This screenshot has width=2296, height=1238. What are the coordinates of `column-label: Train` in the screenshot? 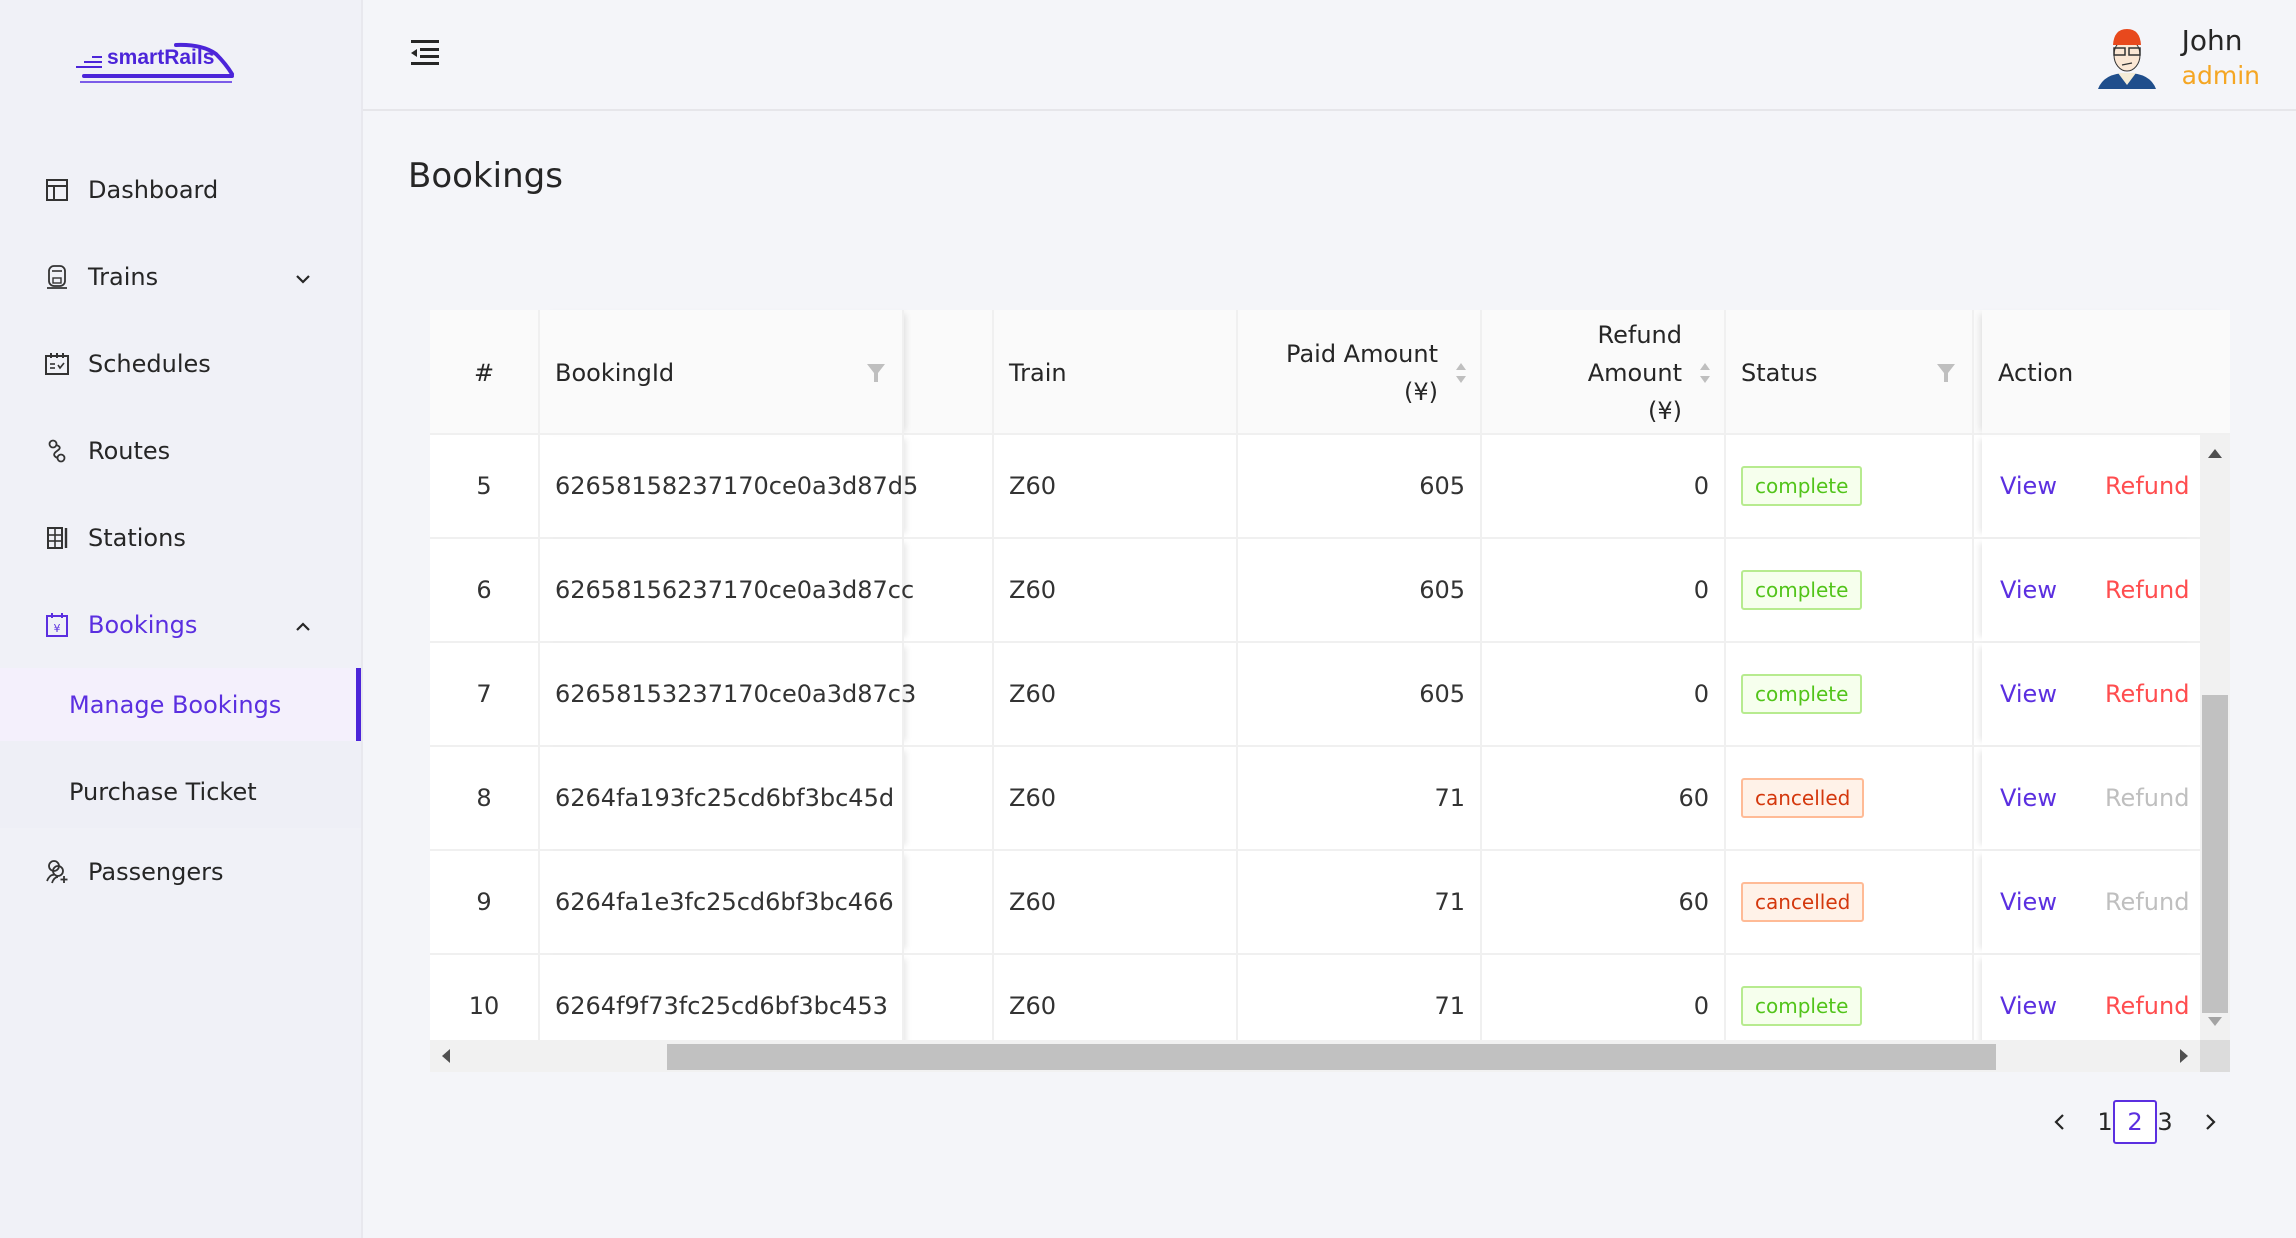 It's located at (1038, 372).